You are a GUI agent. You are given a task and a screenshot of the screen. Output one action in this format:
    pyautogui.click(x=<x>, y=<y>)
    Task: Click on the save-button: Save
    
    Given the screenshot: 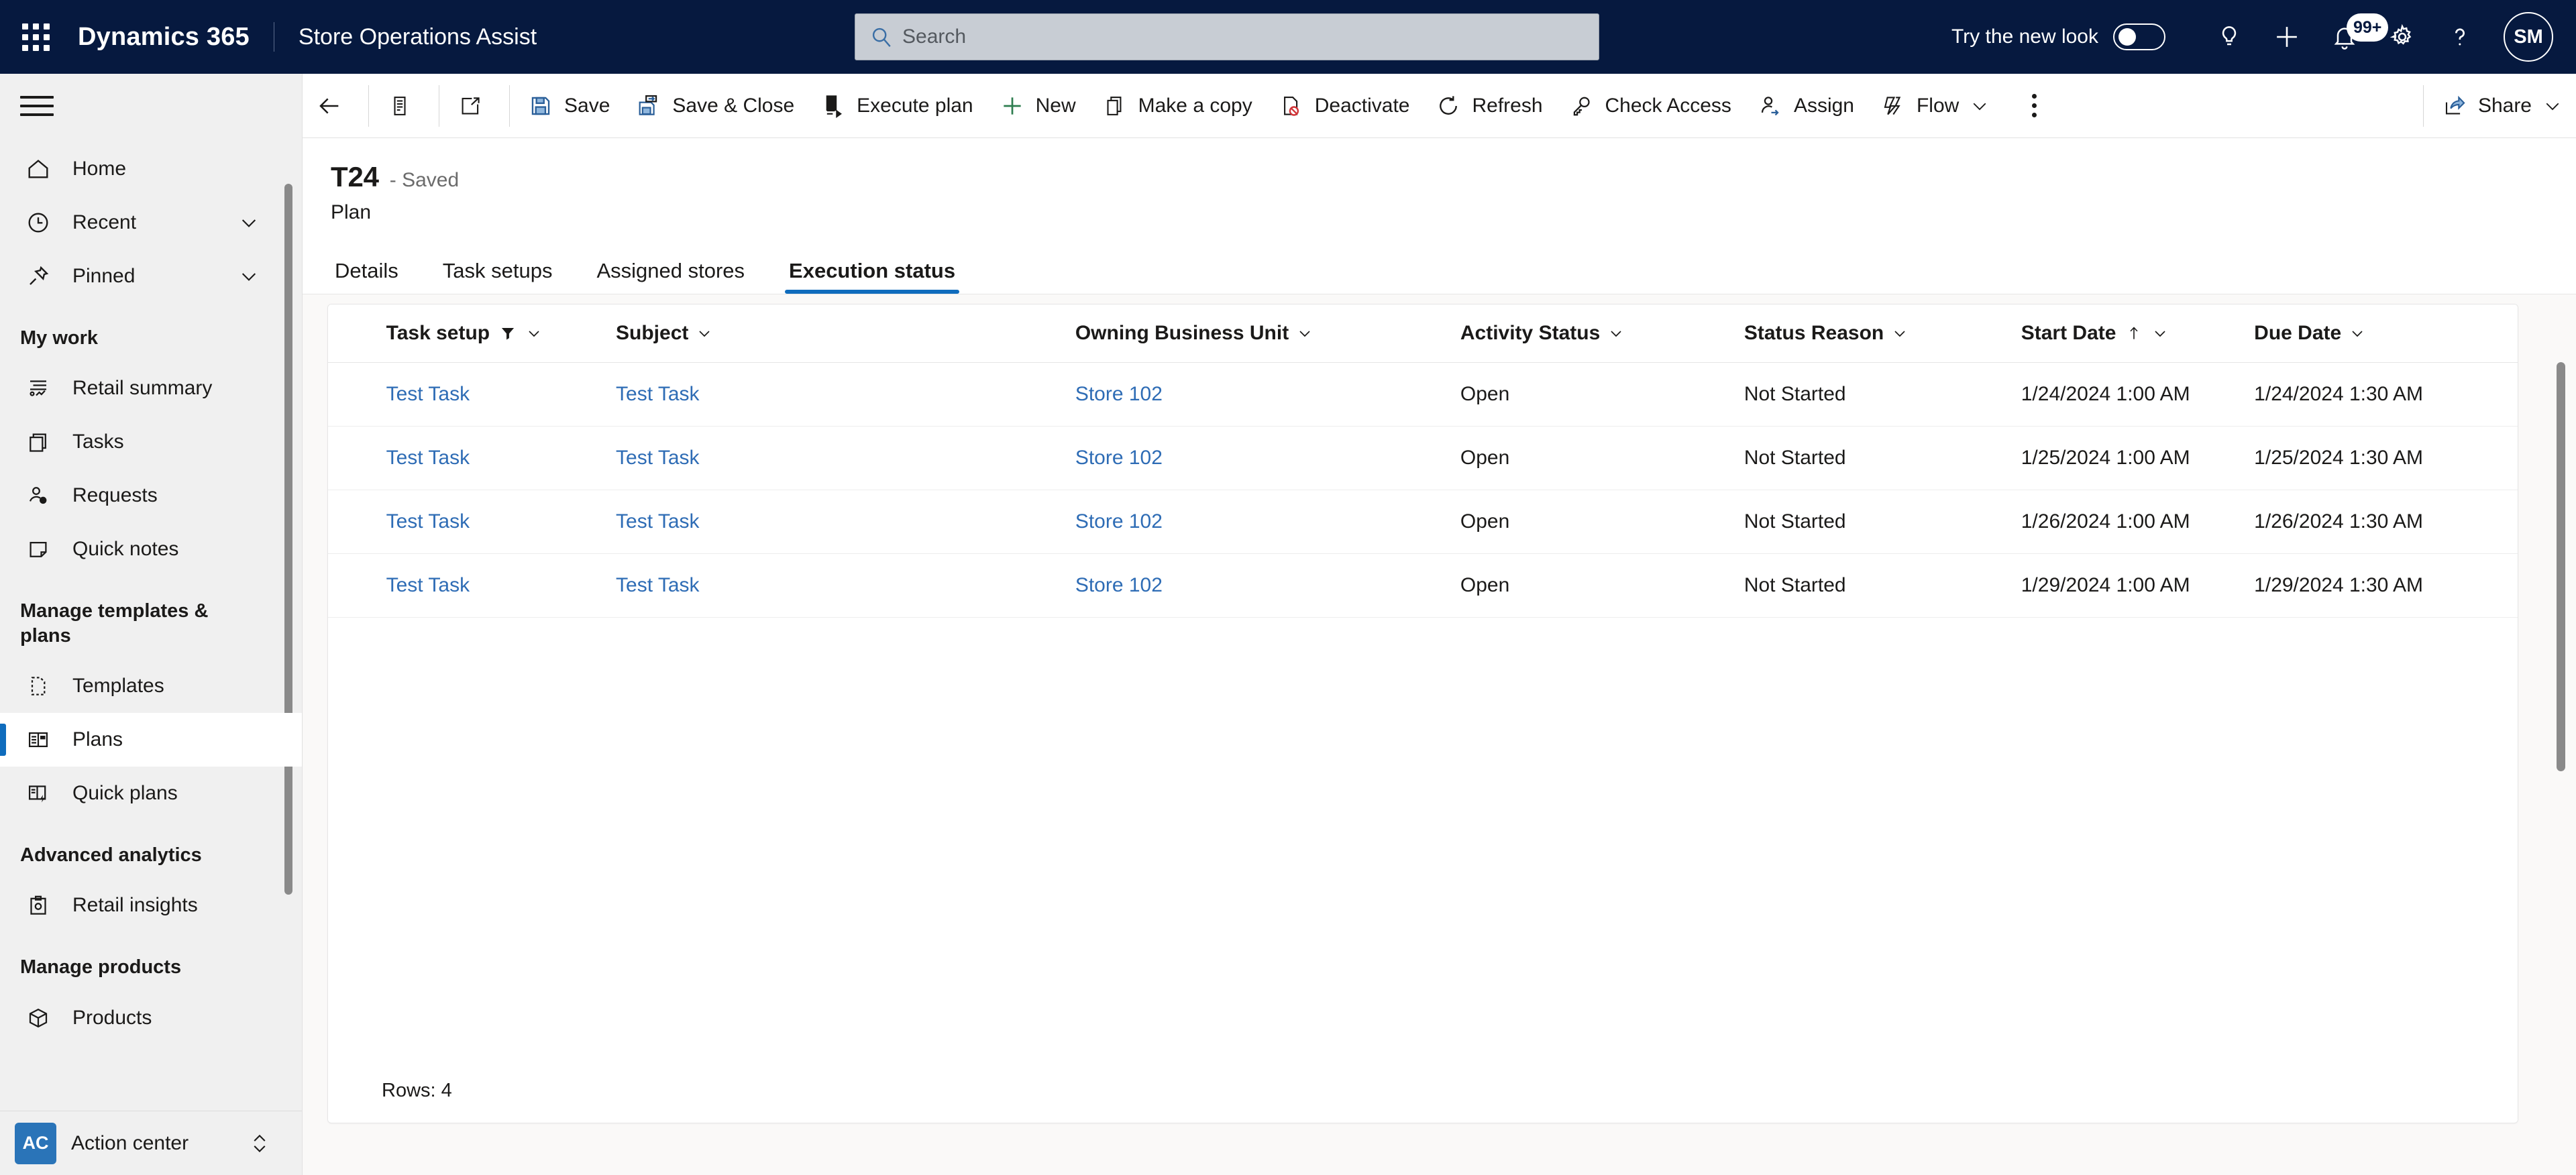 What is the action you would take?
    pyautogui.click(x=568, y=106)
    